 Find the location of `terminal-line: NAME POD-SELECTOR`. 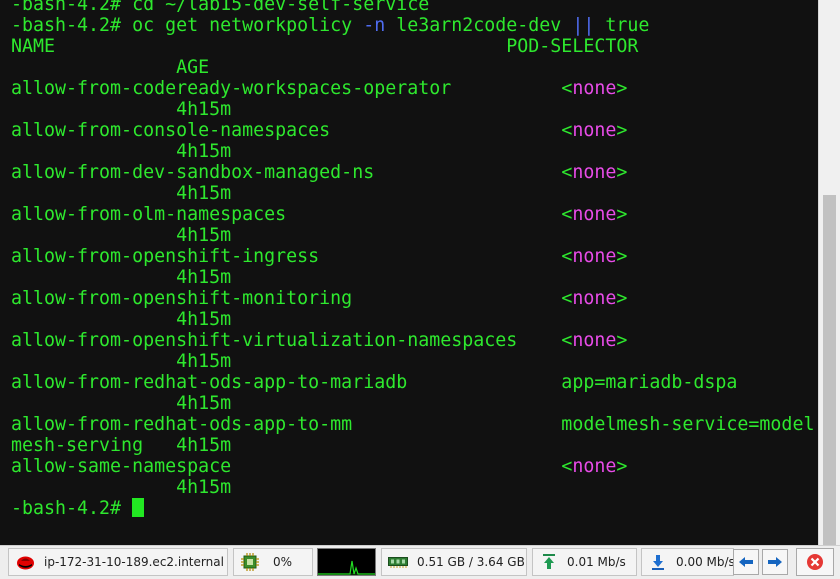

terminal-line: NAME POD-SELECTOR is located at coordinates (413, 46).